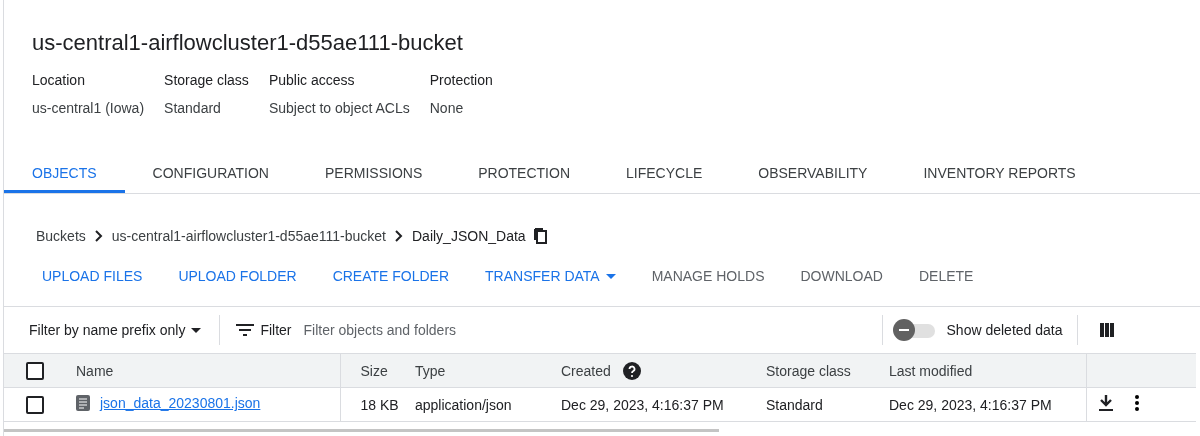 The image size is (1200, 436). What do you see at coordinates (92, 276) in the screenshot?
I see `action-button: UPLOAD FILES` at bounding box center [92, 276].